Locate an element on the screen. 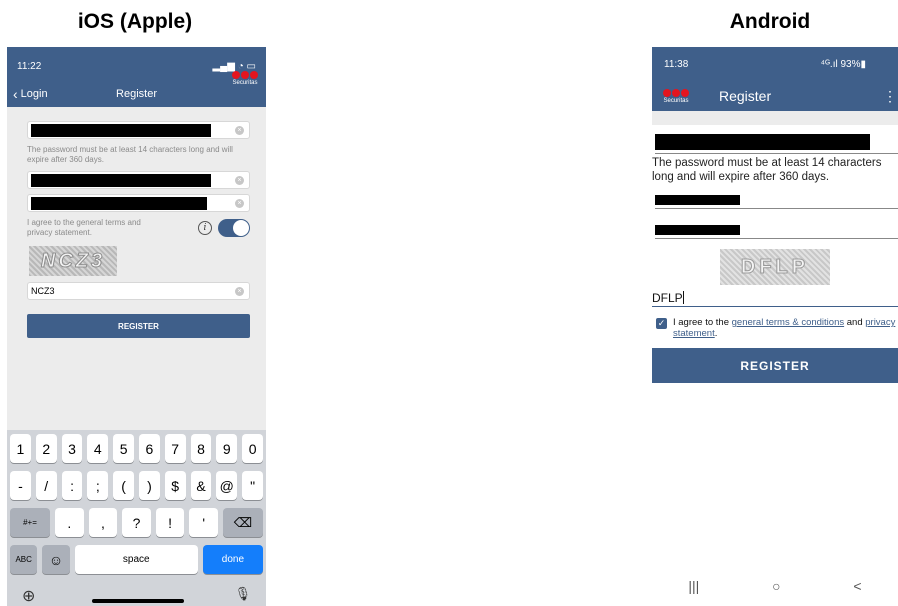  android-status-time: 11:38 is located at coordinates (676, 64).